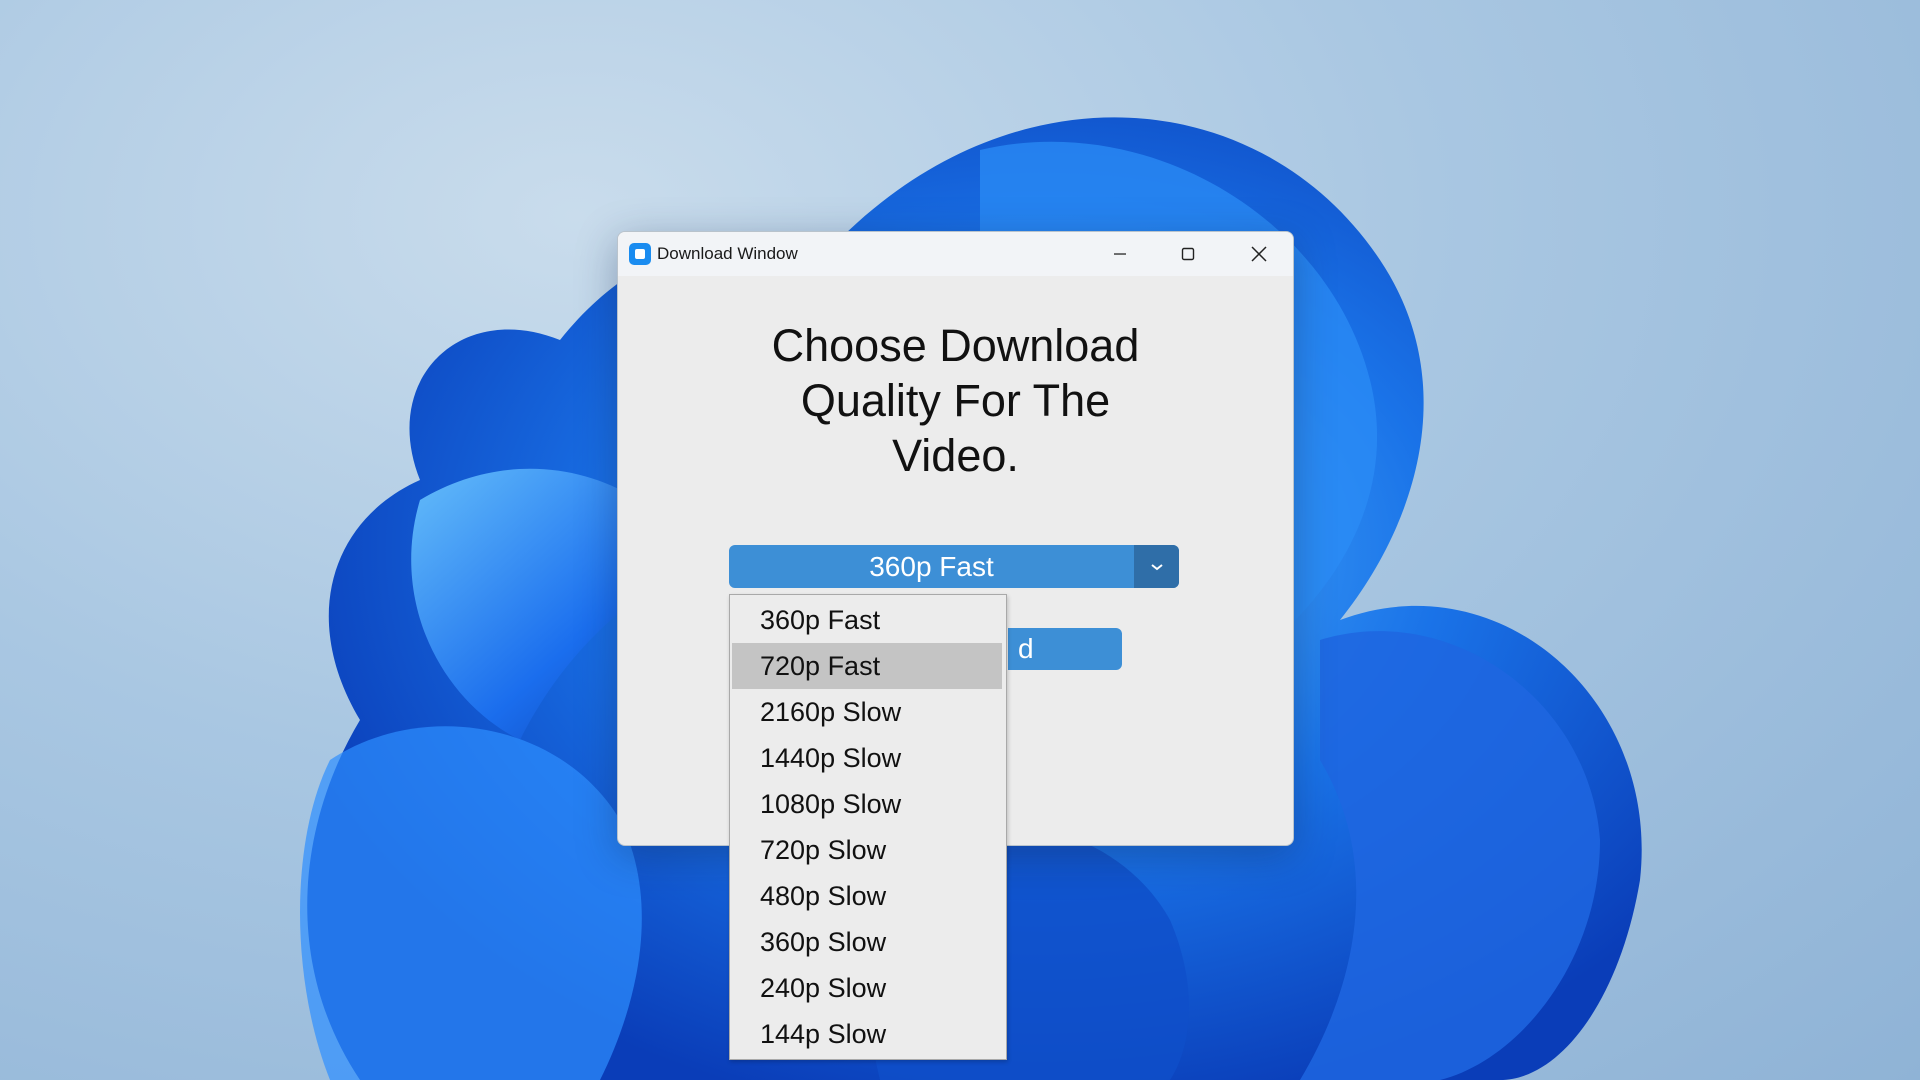 The image size is (1920, 1080). I want to click on minimize-button, so click(1120, 254).